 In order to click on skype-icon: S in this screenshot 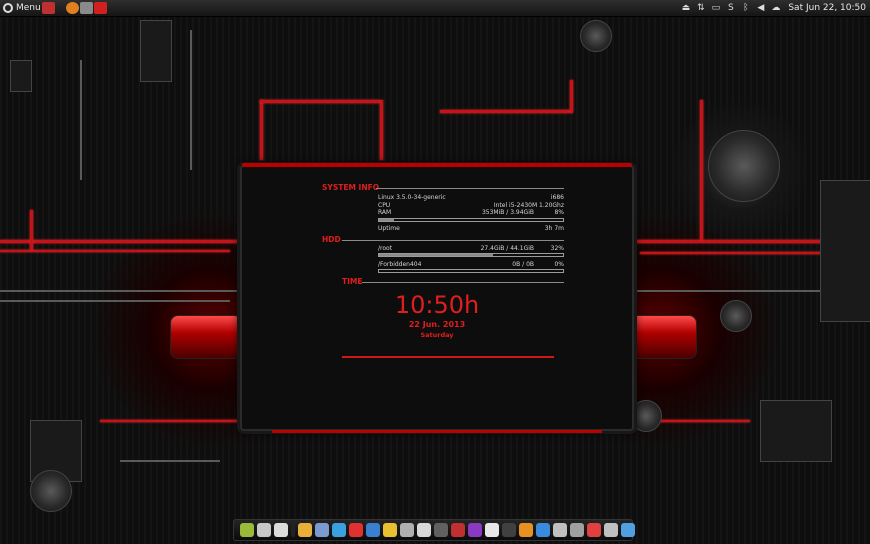, I will do `click(730, 8)`.